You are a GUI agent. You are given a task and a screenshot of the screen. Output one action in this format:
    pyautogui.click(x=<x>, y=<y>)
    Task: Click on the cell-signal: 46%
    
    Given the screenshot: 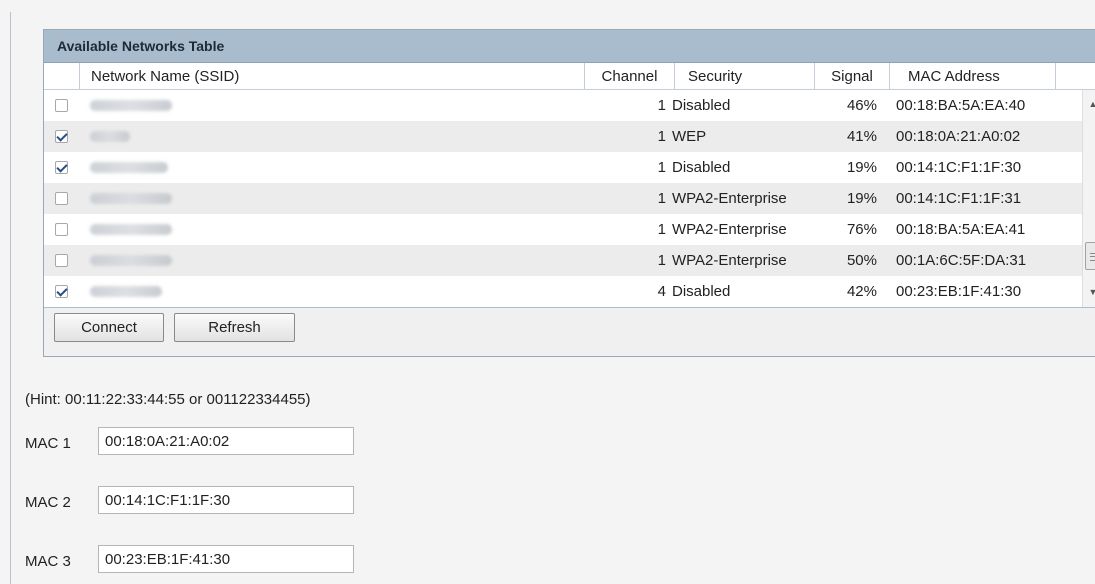 What is the action you would take?
    pyautogui.click(x=861, y=105)
    